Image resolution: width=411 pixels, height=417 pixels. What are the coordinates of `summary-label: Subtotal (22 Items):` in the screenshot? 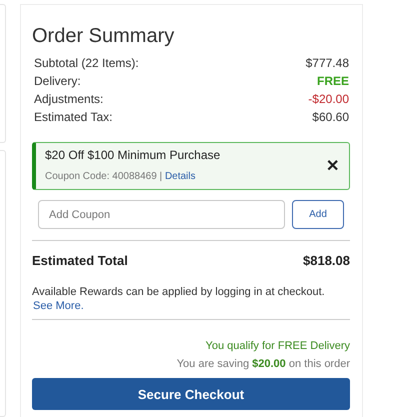 It's located at (86, 63).